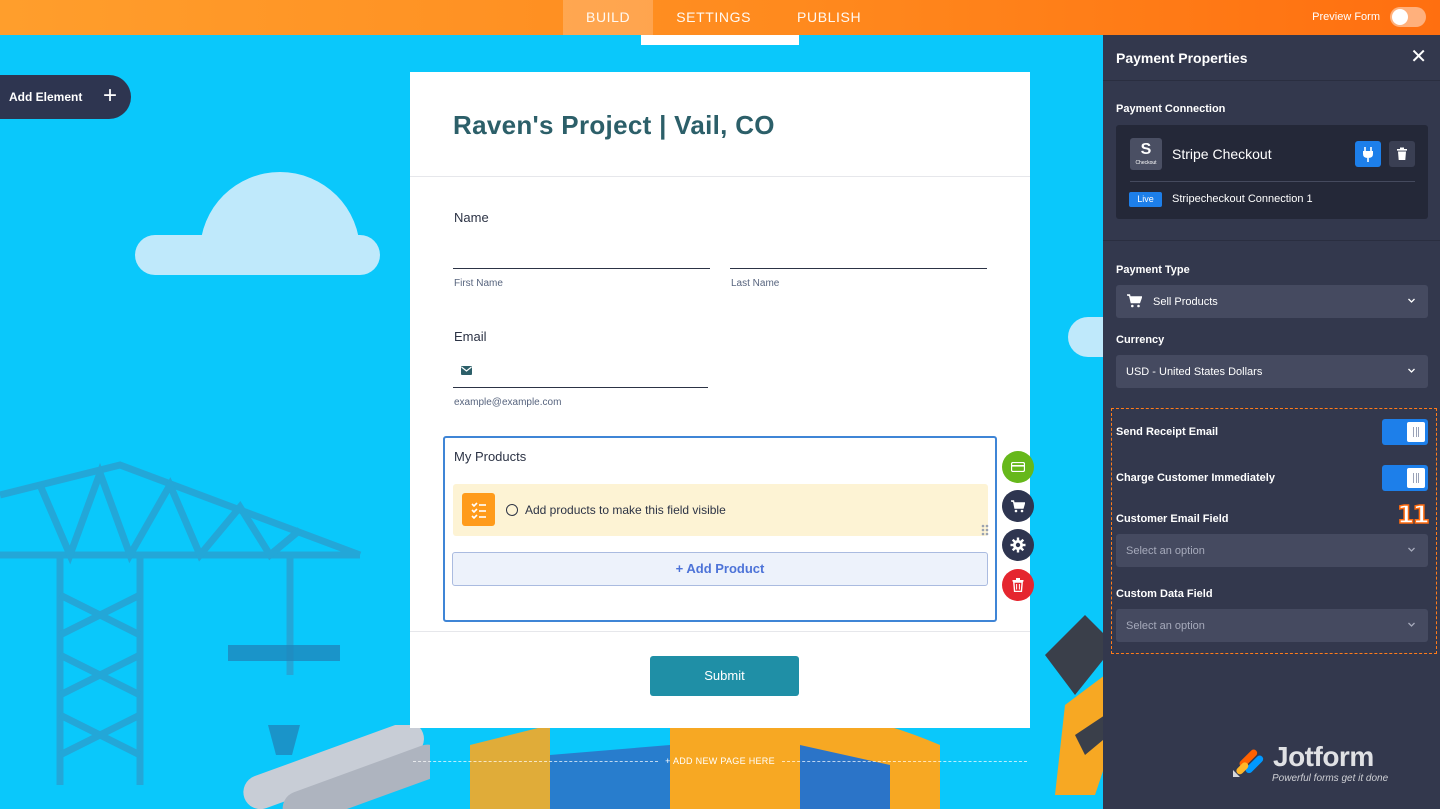 The image size is (1440, 809). What do you see at coordinates (755, 283) in the screenshot?
I see `last-name-sublabel: Last Name` at bounding box center [755, 283].